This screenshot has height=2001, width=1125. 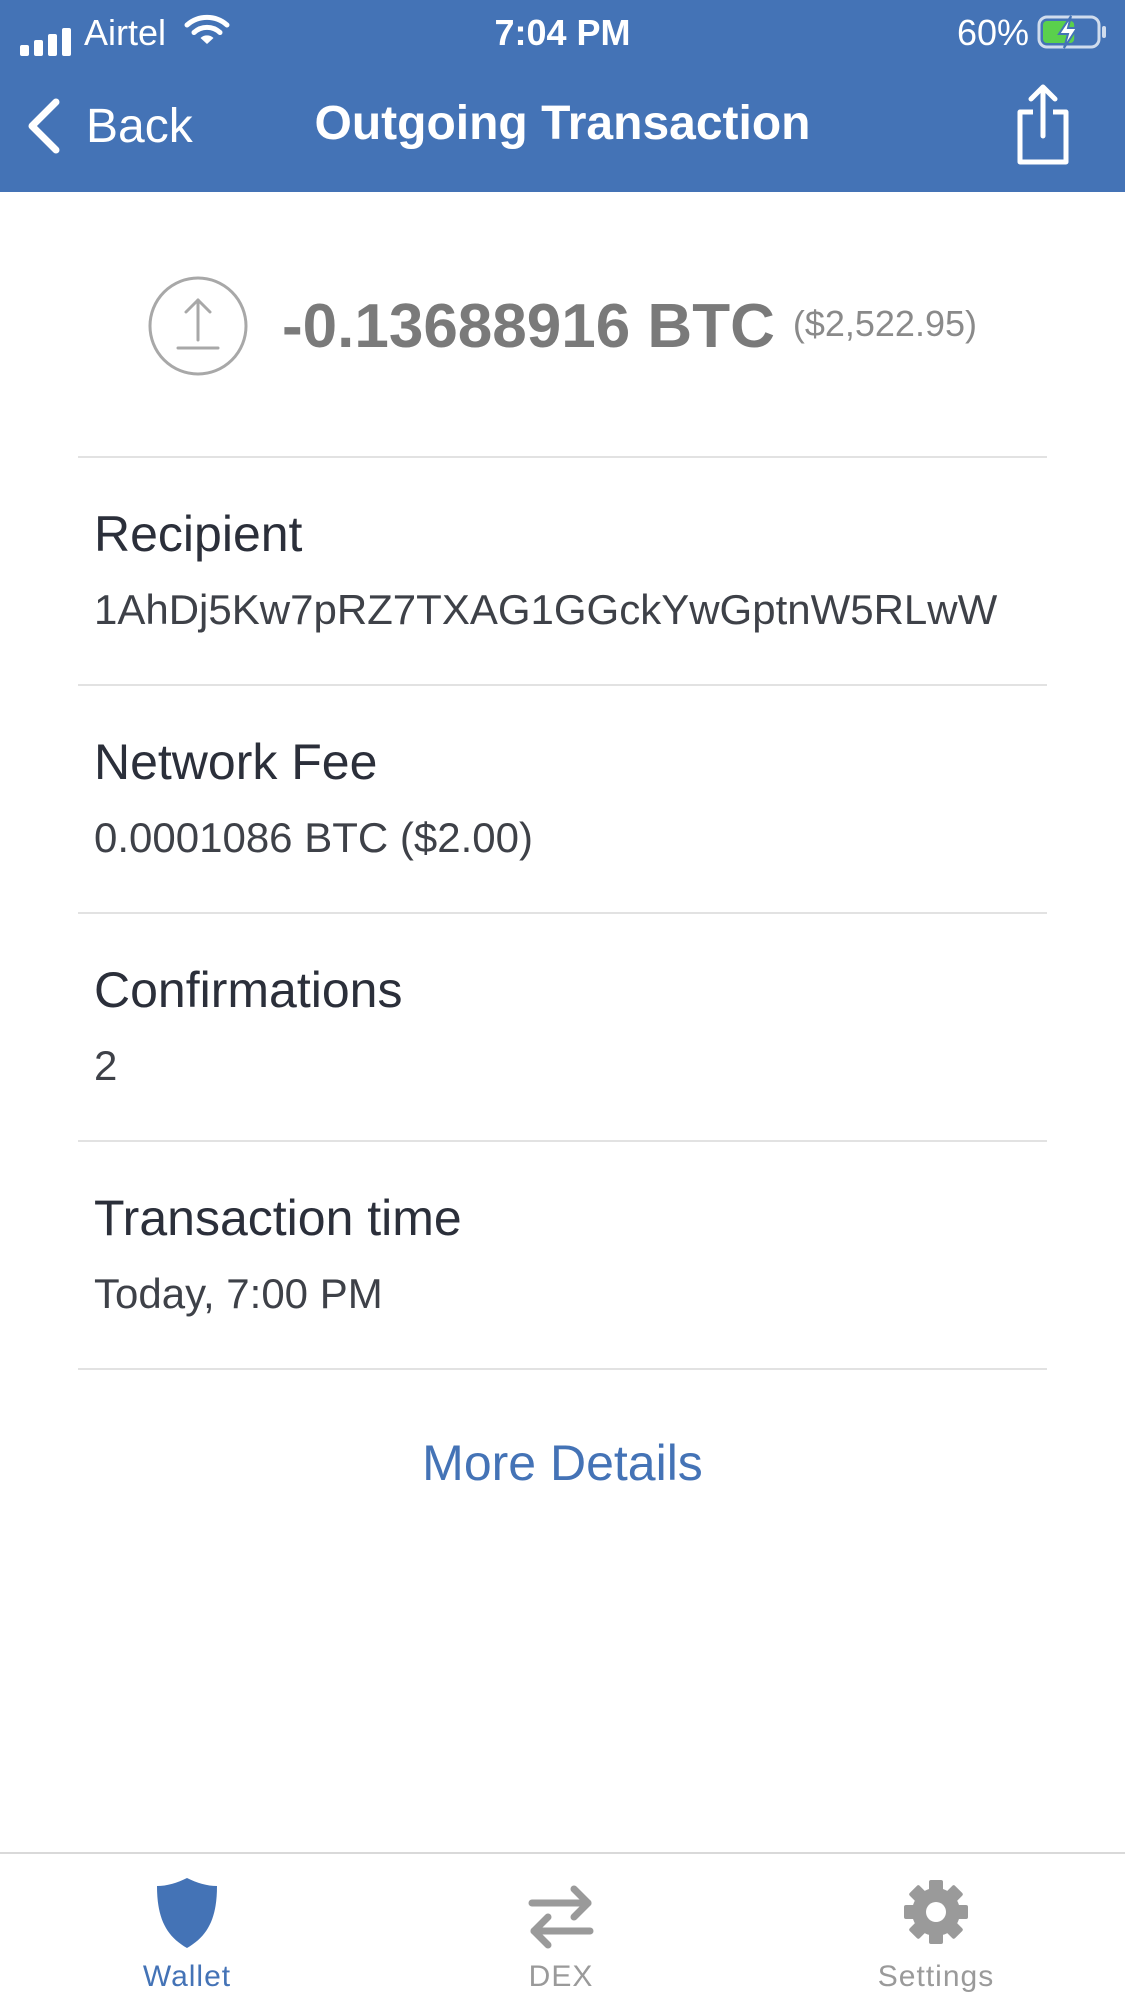 I want to click on transaction-time-row: Transaction time Today, 7:00 PM, so click(x=574, y=1254).